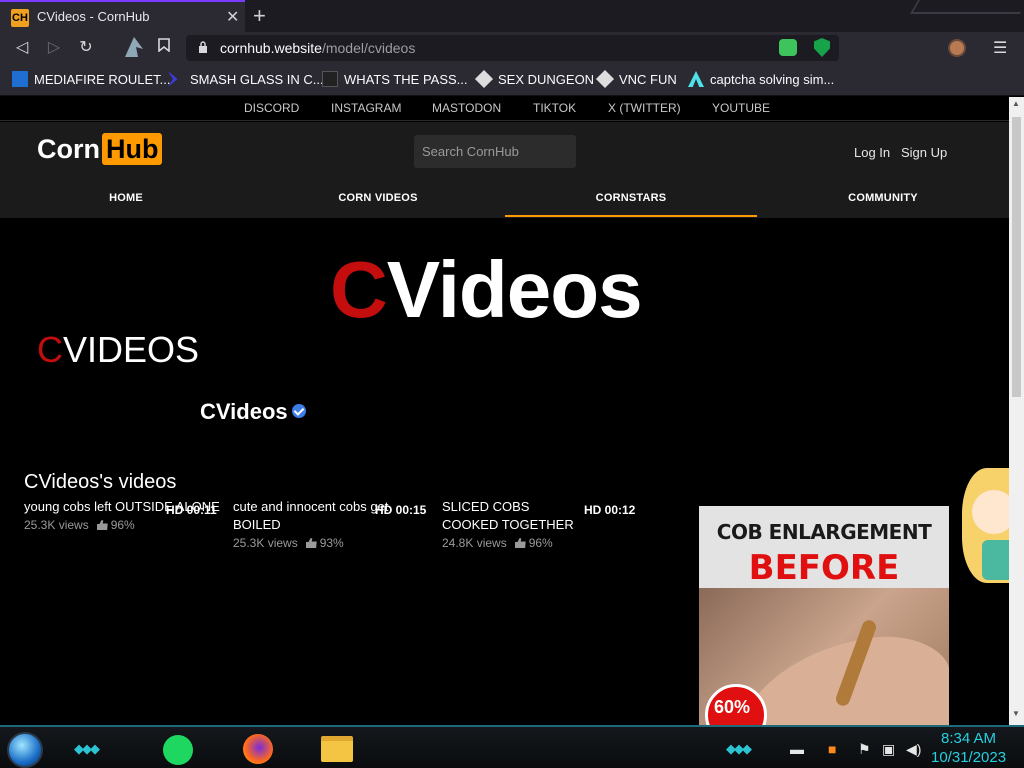  Describe the element at coordinates (888, 749) in the screenshot. I see `network-icon: ▣` at that location.